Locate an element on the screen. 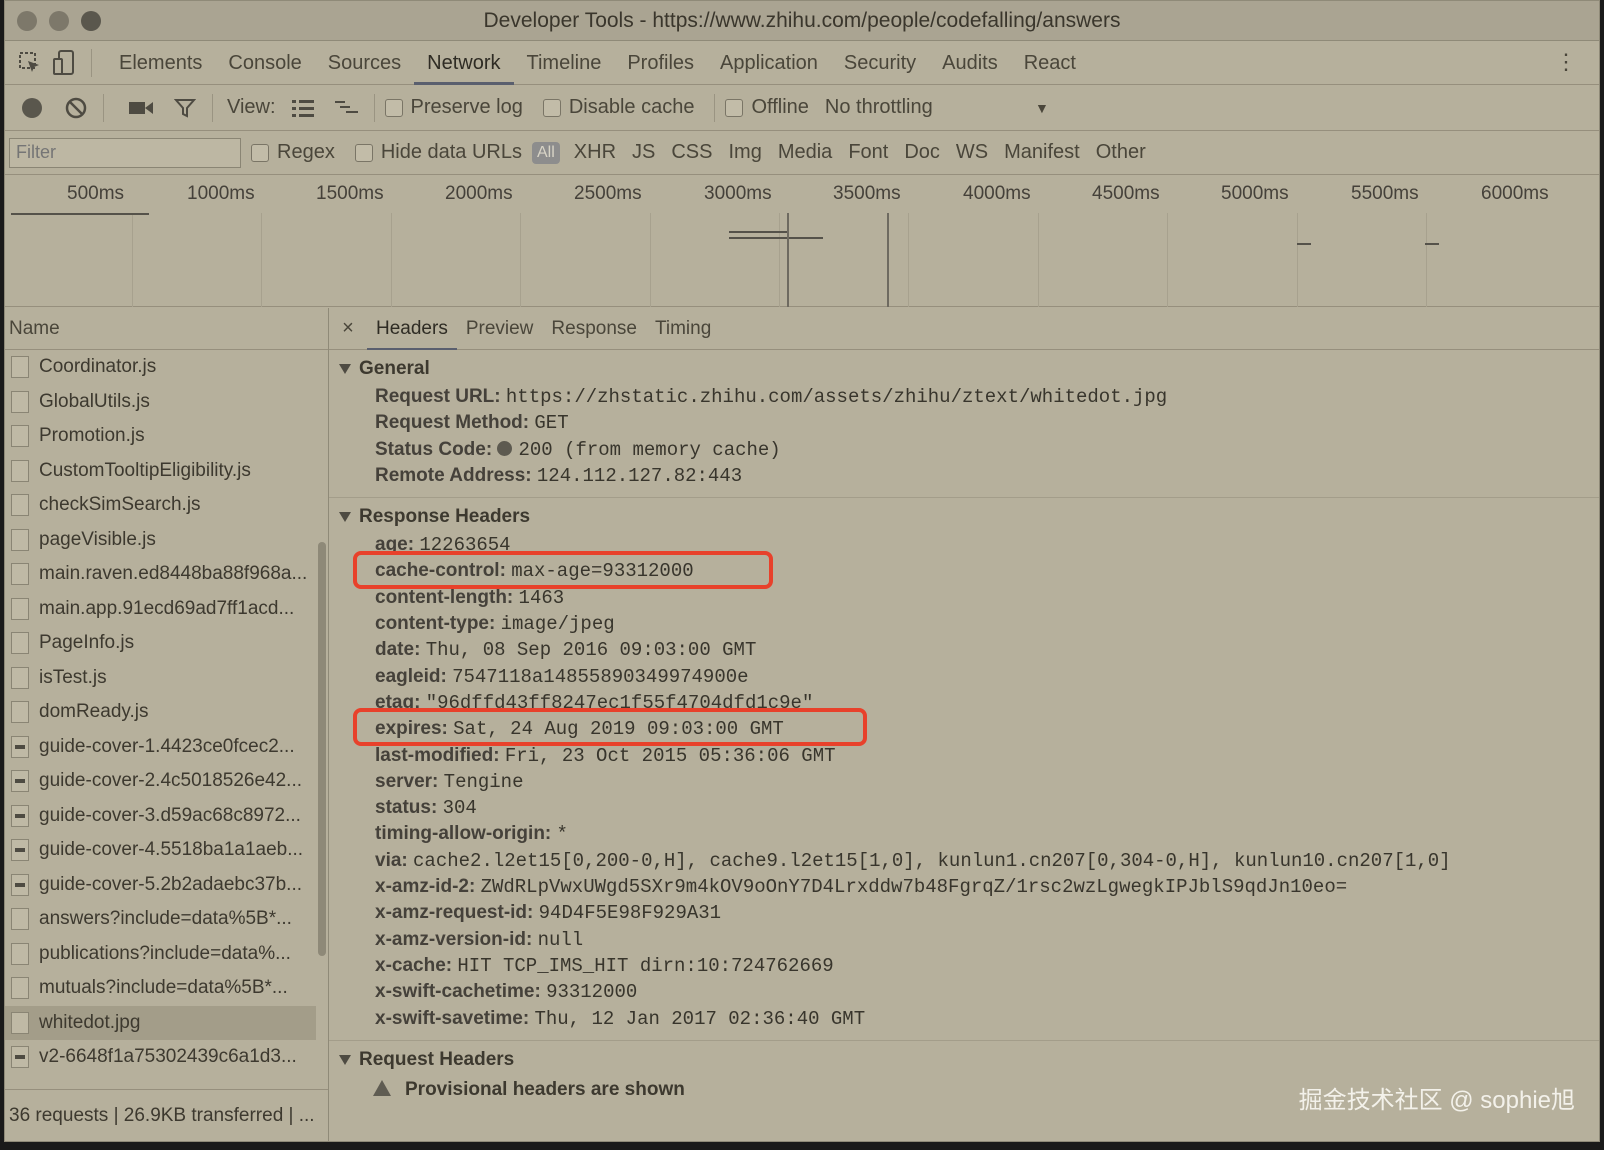 The height and width of the screenshot is (1150, 1604). filter-all: All is located at coordinates (546, 152).